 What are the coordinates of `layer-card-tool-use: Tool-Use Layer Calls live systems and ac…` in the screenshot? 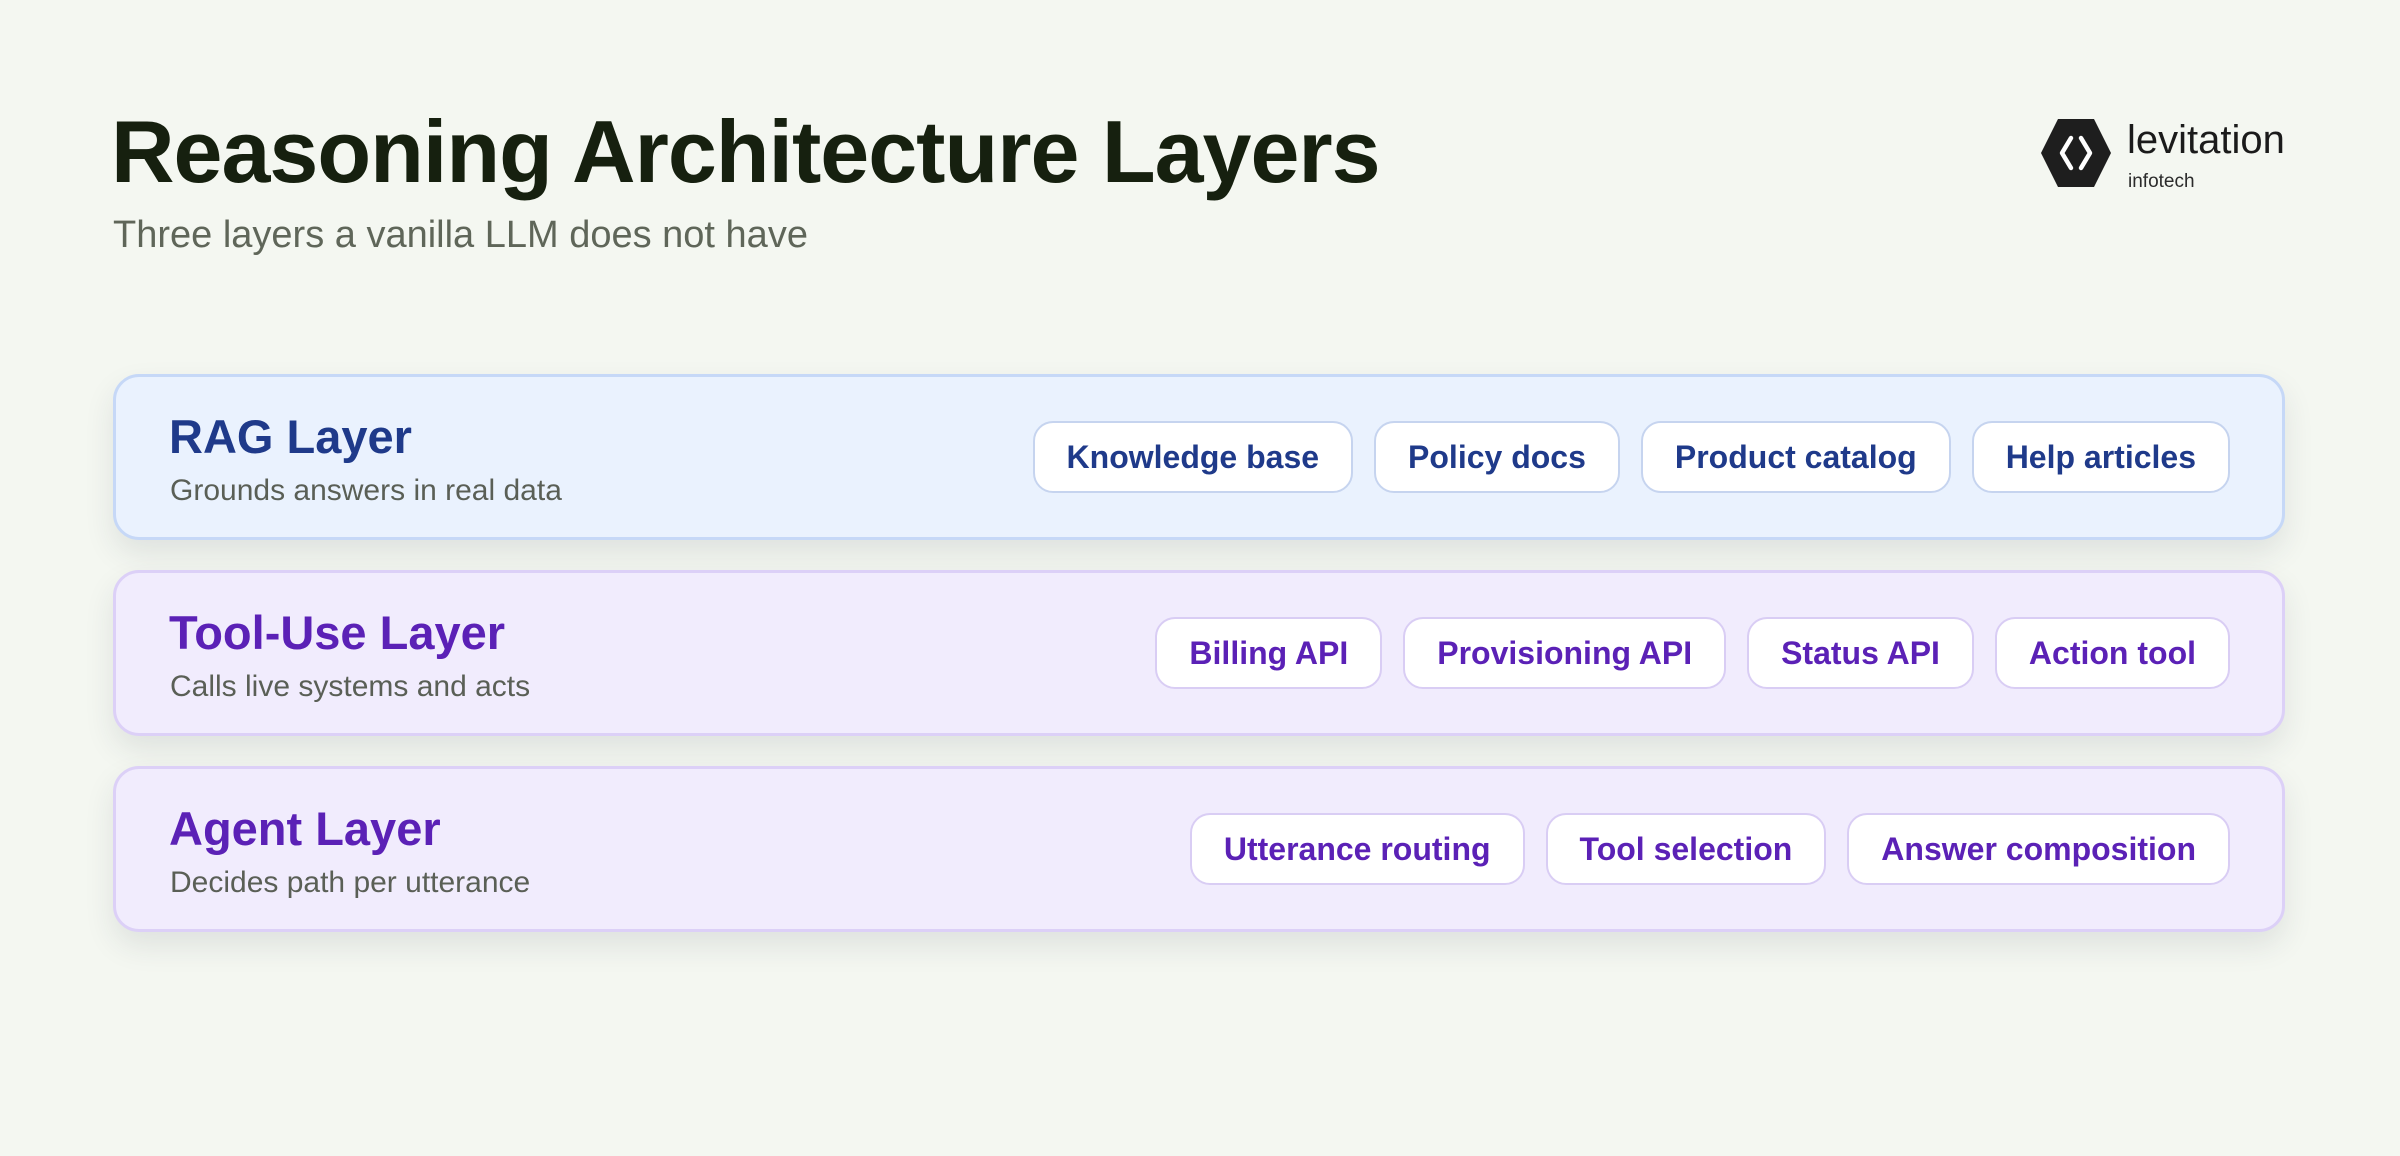 It's located at (1199, 653).